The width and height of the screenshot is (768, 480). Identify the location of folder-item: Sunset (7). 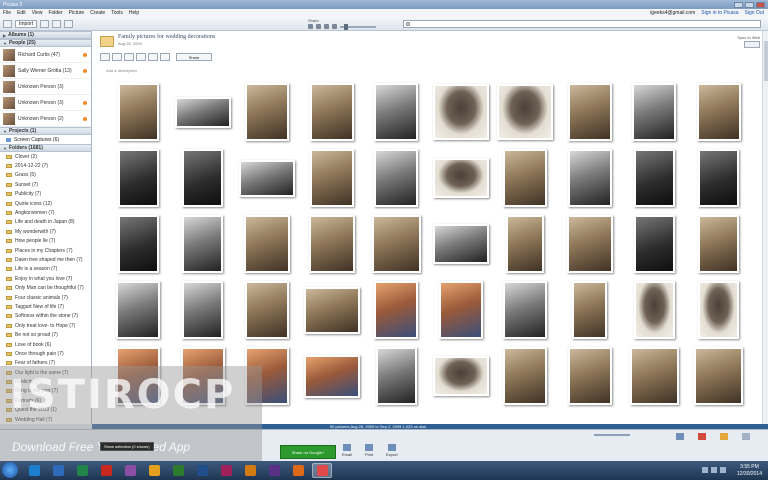
(45, 184).